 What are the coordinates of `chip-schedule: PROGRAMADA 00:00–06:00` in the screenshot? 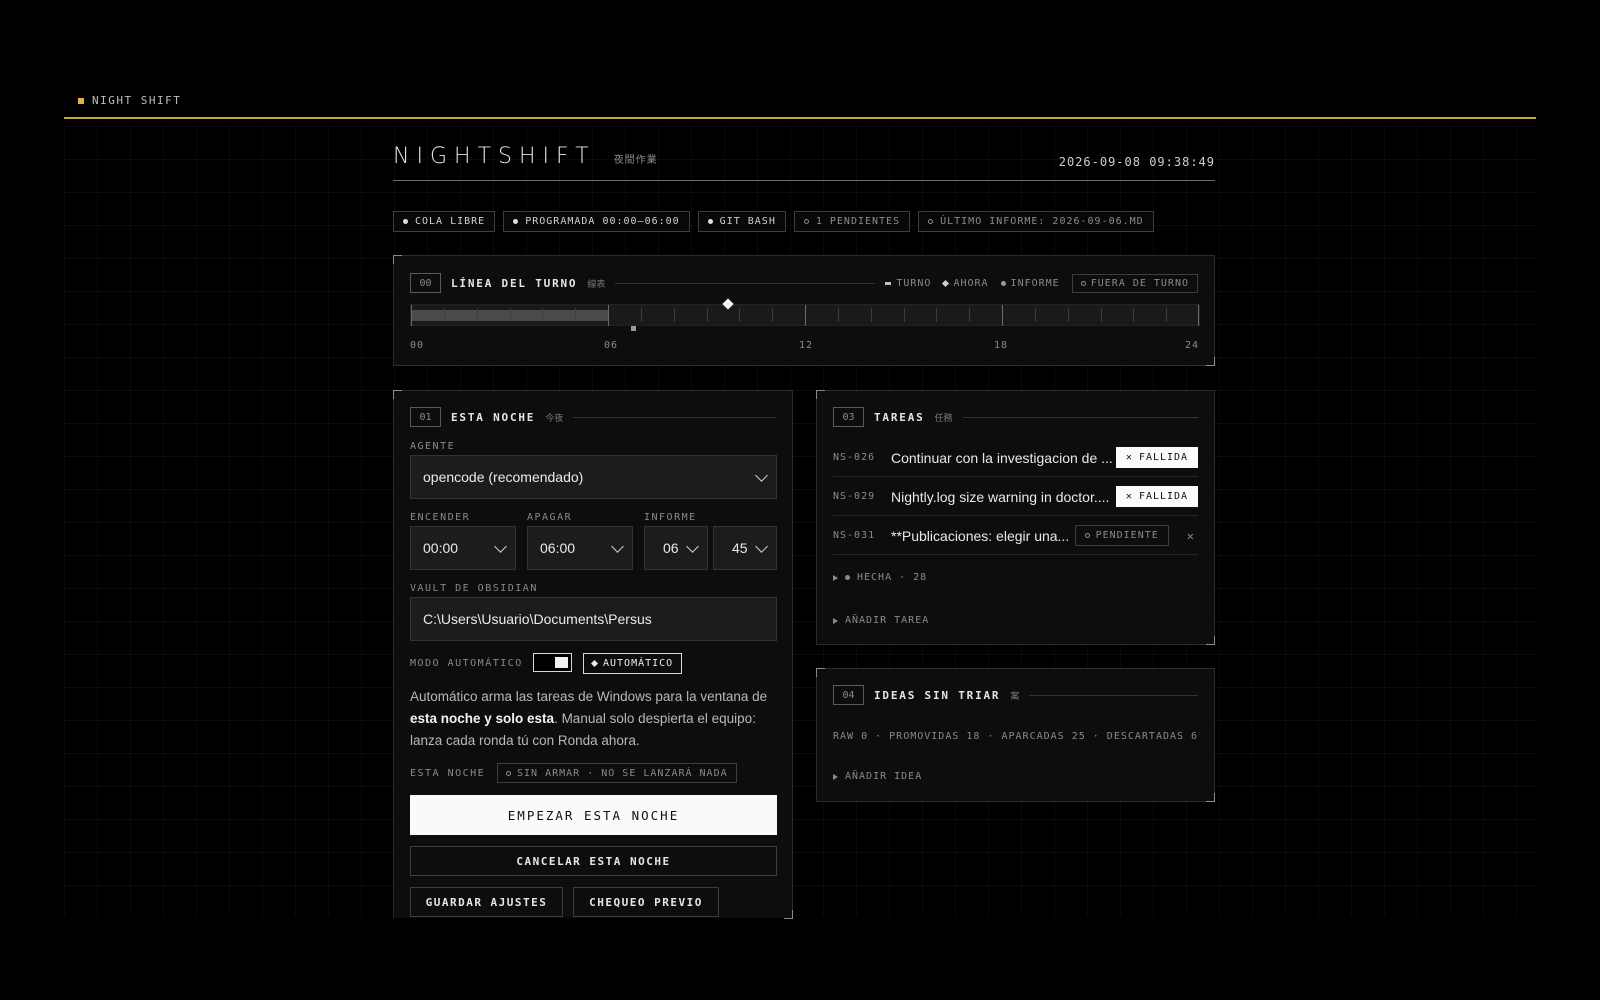 It's located at (596, 221).